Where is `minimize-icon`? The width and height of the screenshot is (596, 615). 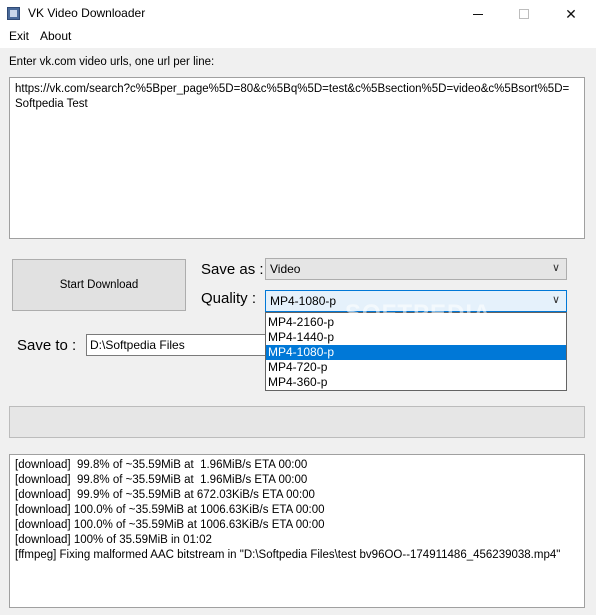 minimize-icon is located at coordinates (478, 14).